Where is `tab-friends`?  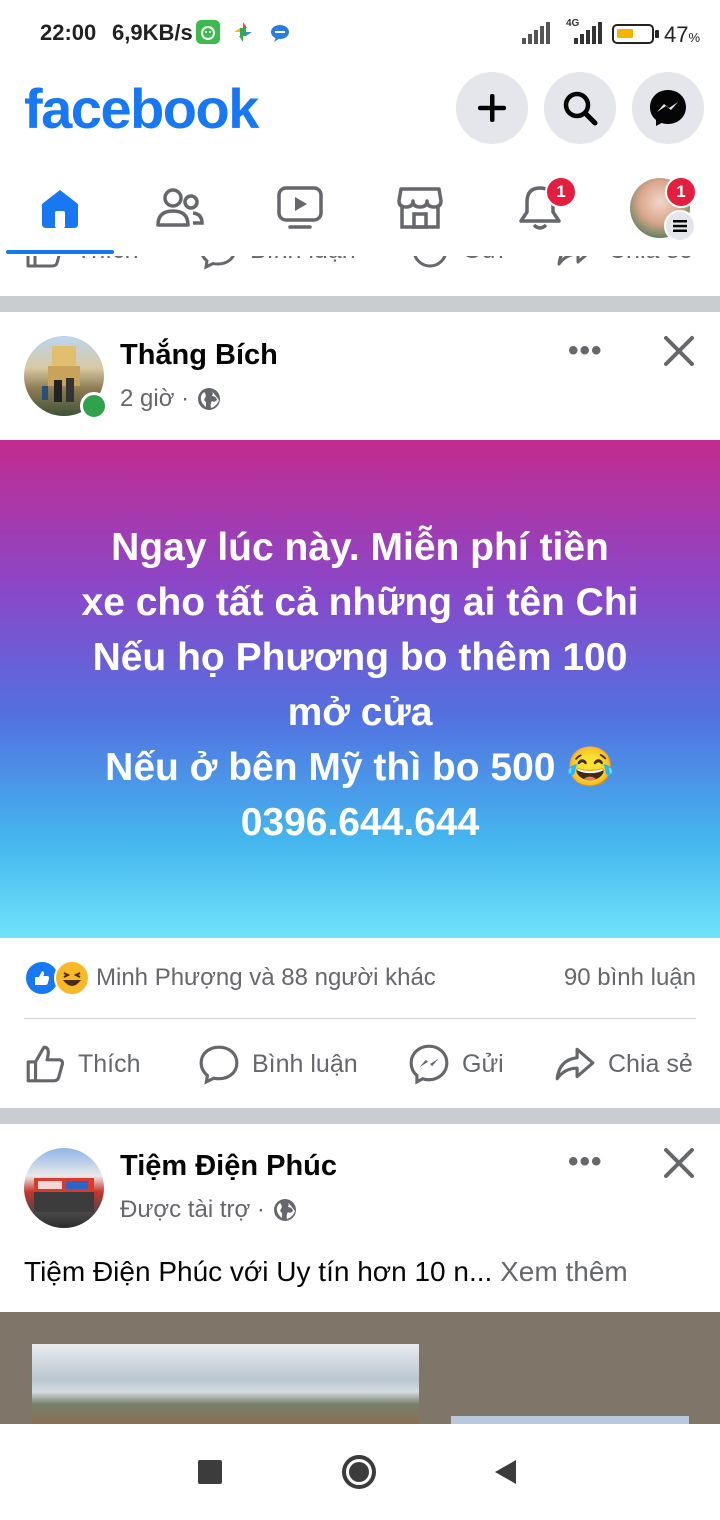 tab-friends is located at coordinates (180, 208).